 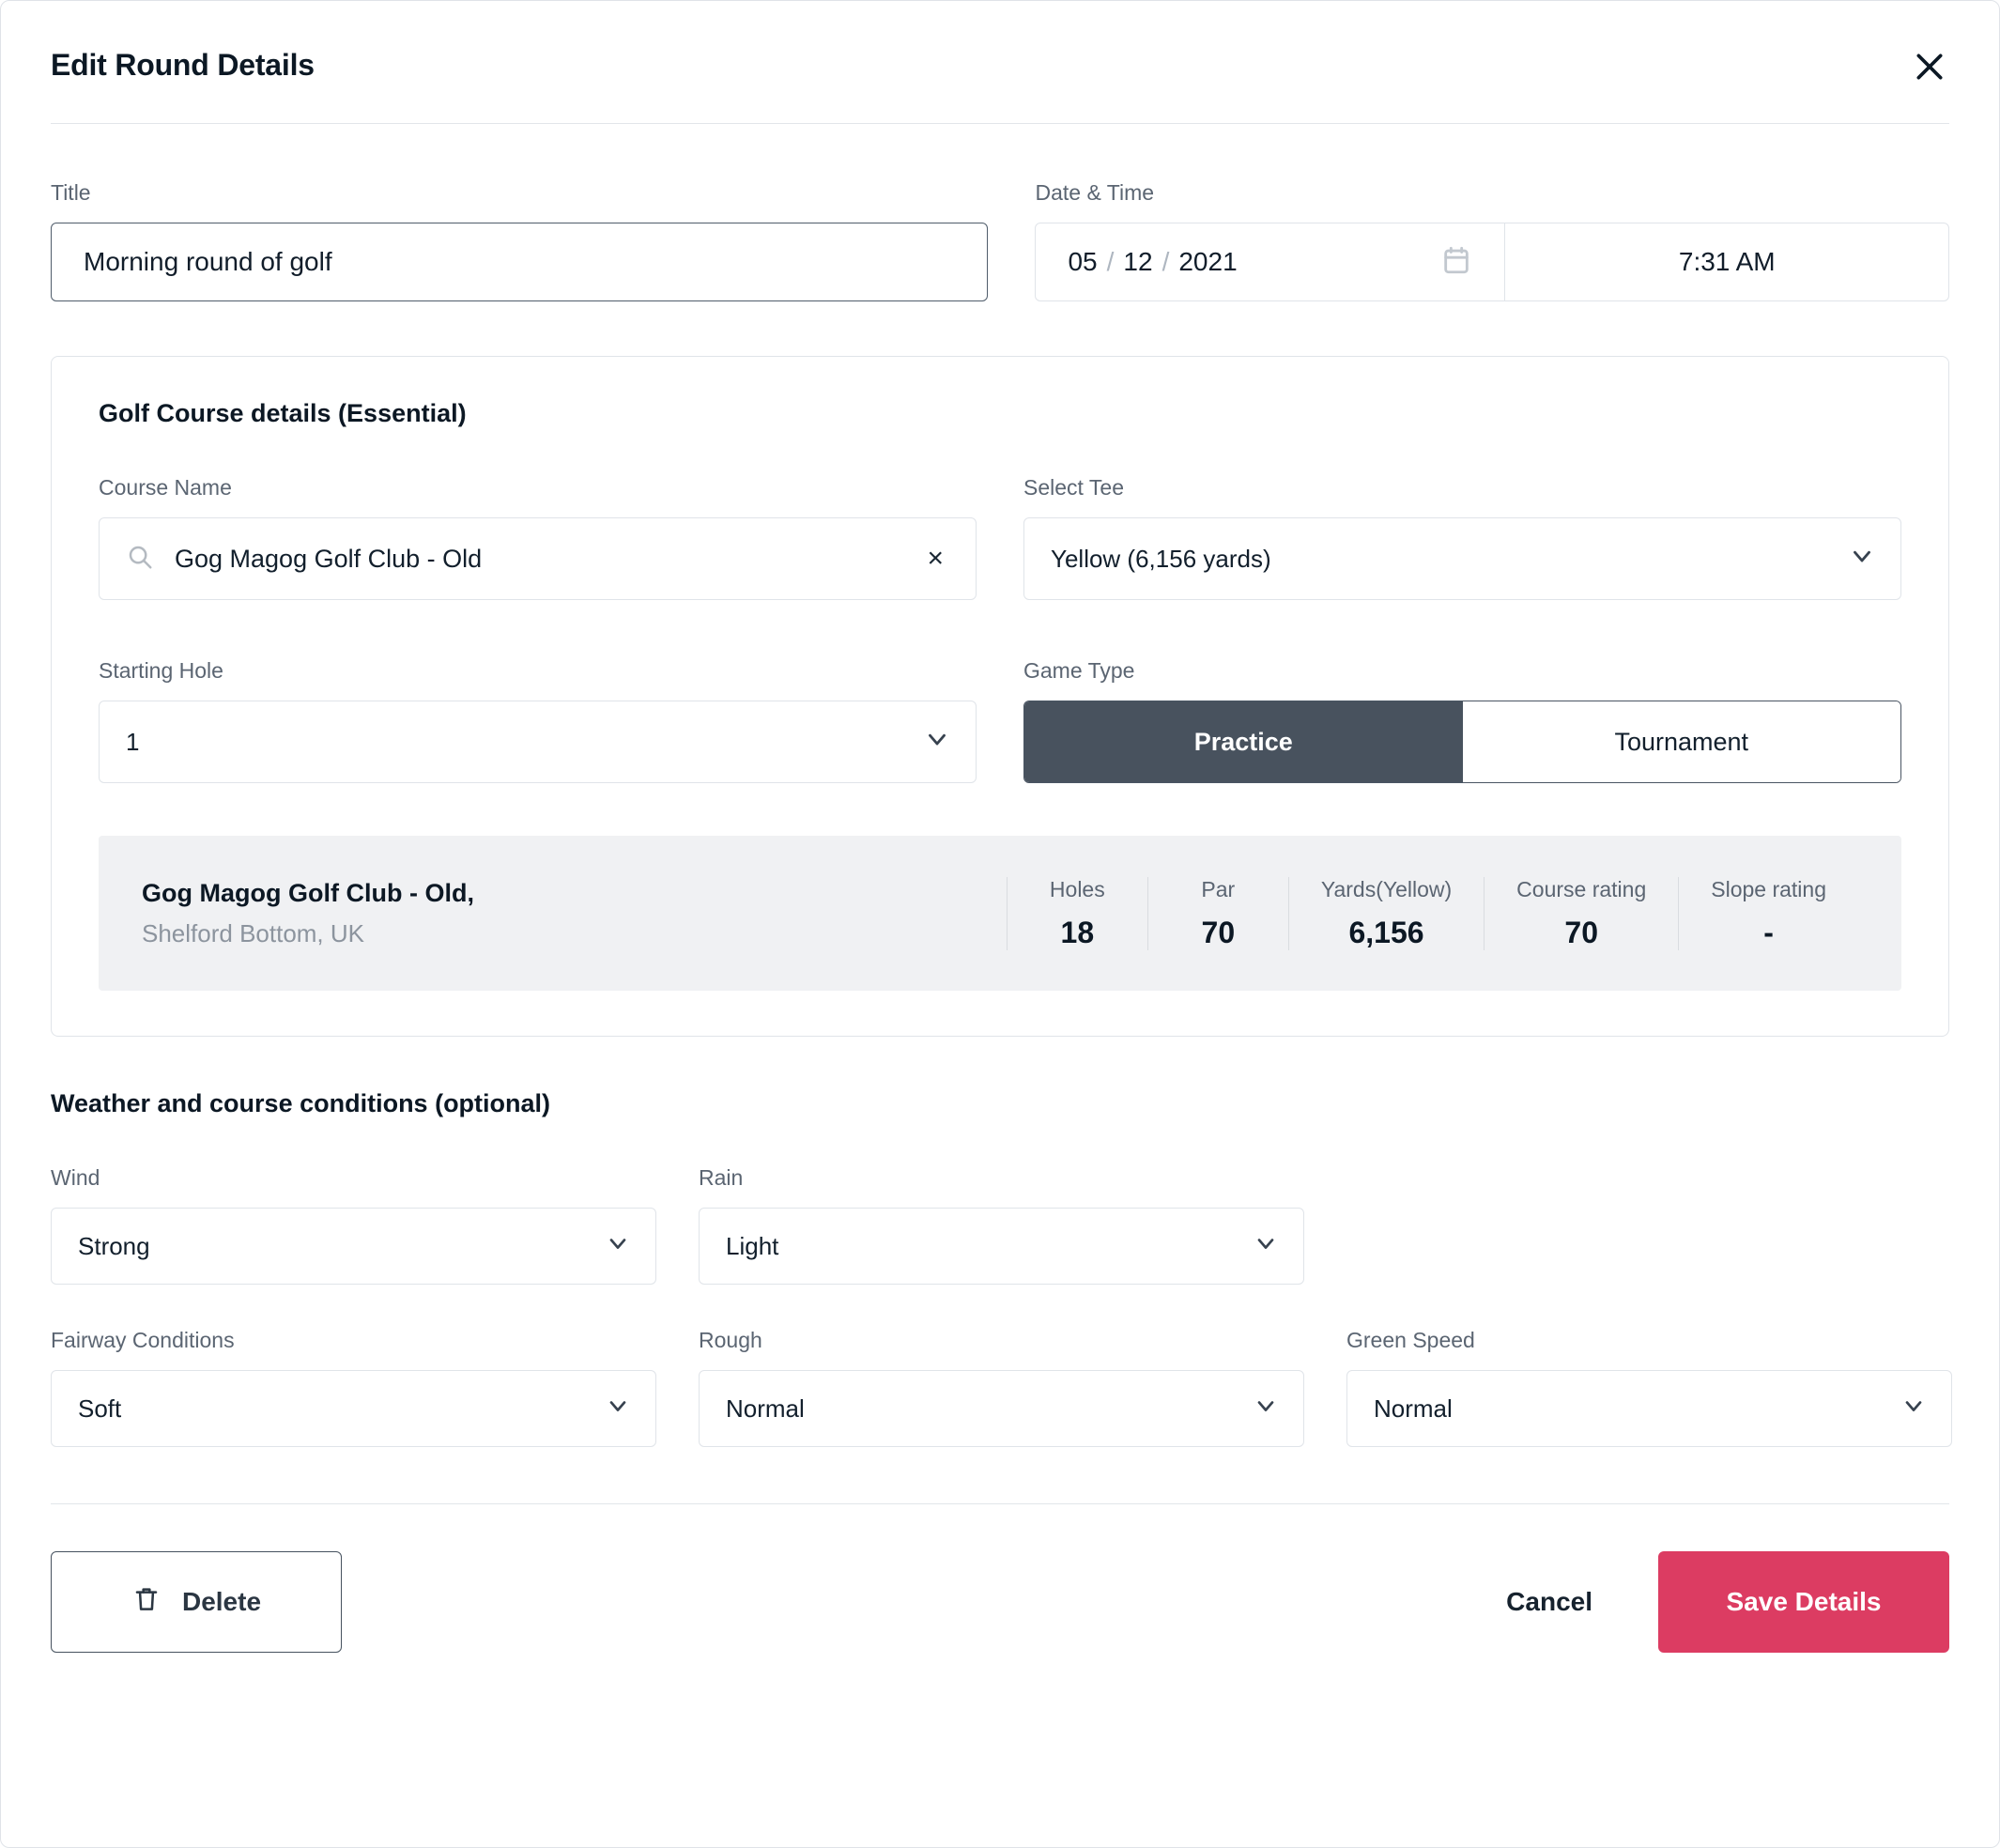 I want to click on time-value: 7:31 AM, so click(x=1727, y=261).